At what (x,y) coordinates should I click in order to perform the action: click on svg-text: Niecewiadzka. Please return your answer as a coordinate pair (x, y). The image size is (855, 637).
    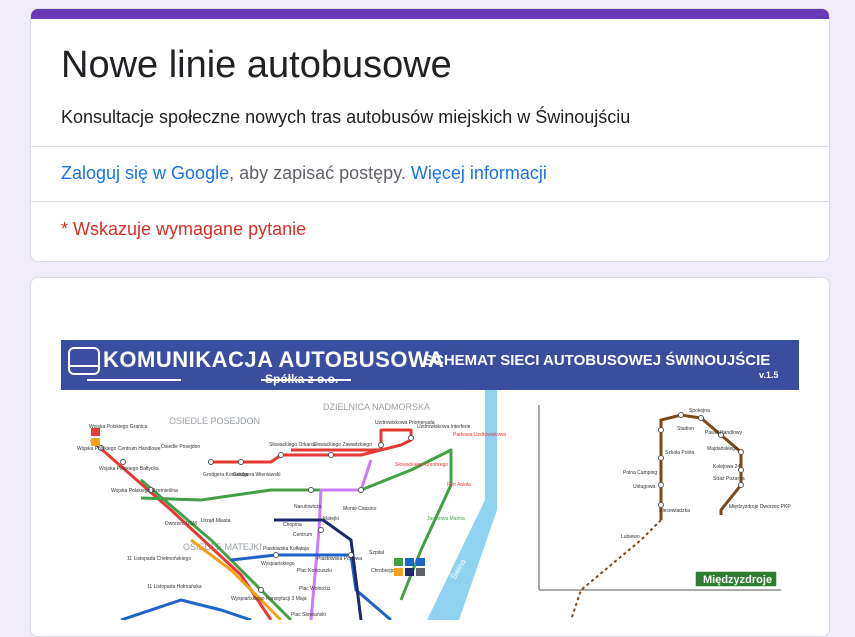
    Looking at the image, I should click on (674, 511).